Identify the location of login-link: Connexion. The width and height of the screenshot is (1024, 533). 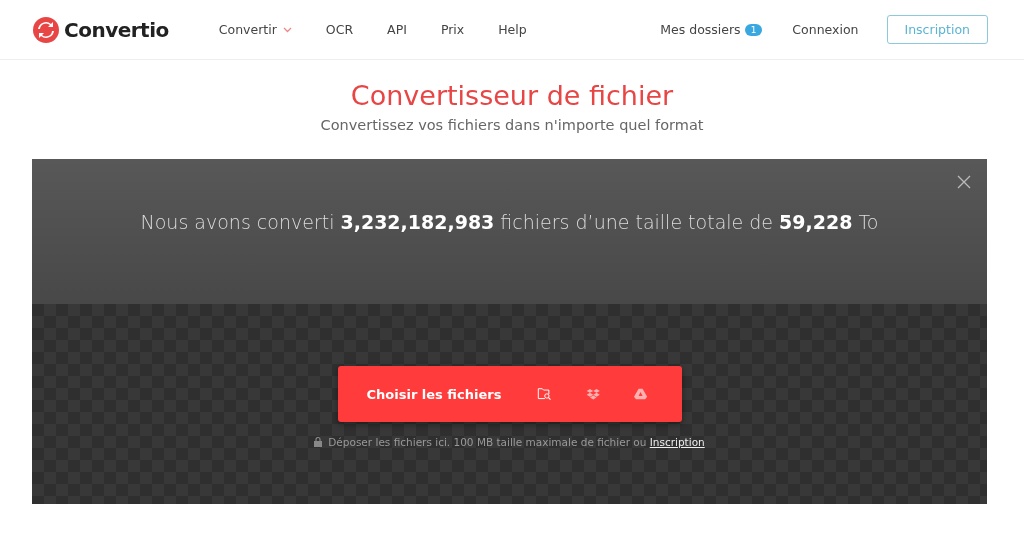
(825, 29).